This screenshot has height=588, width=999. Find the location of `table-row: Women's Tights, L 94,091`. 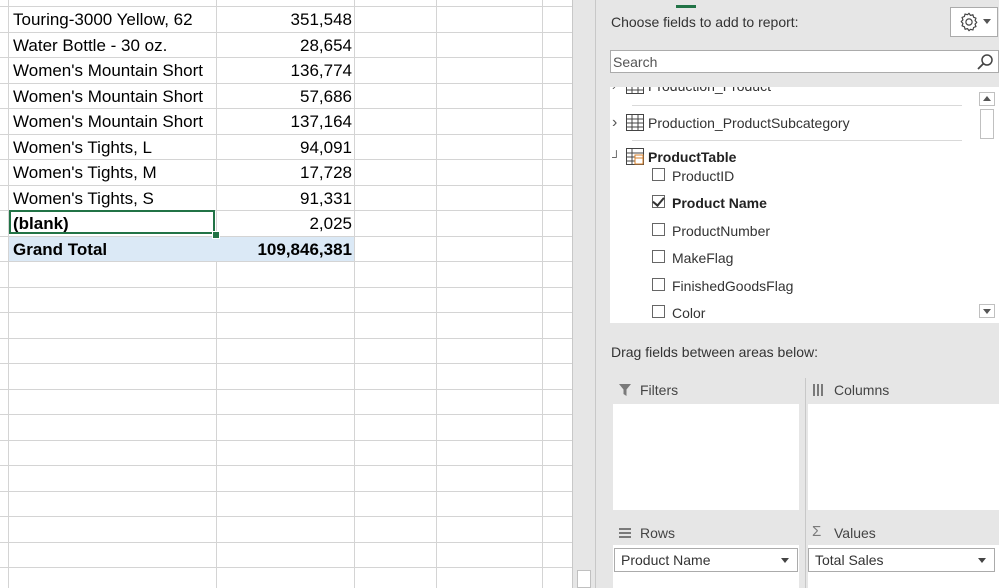

table-row: Women's Tights, L 94,091 is located at coordinates (286, 147).